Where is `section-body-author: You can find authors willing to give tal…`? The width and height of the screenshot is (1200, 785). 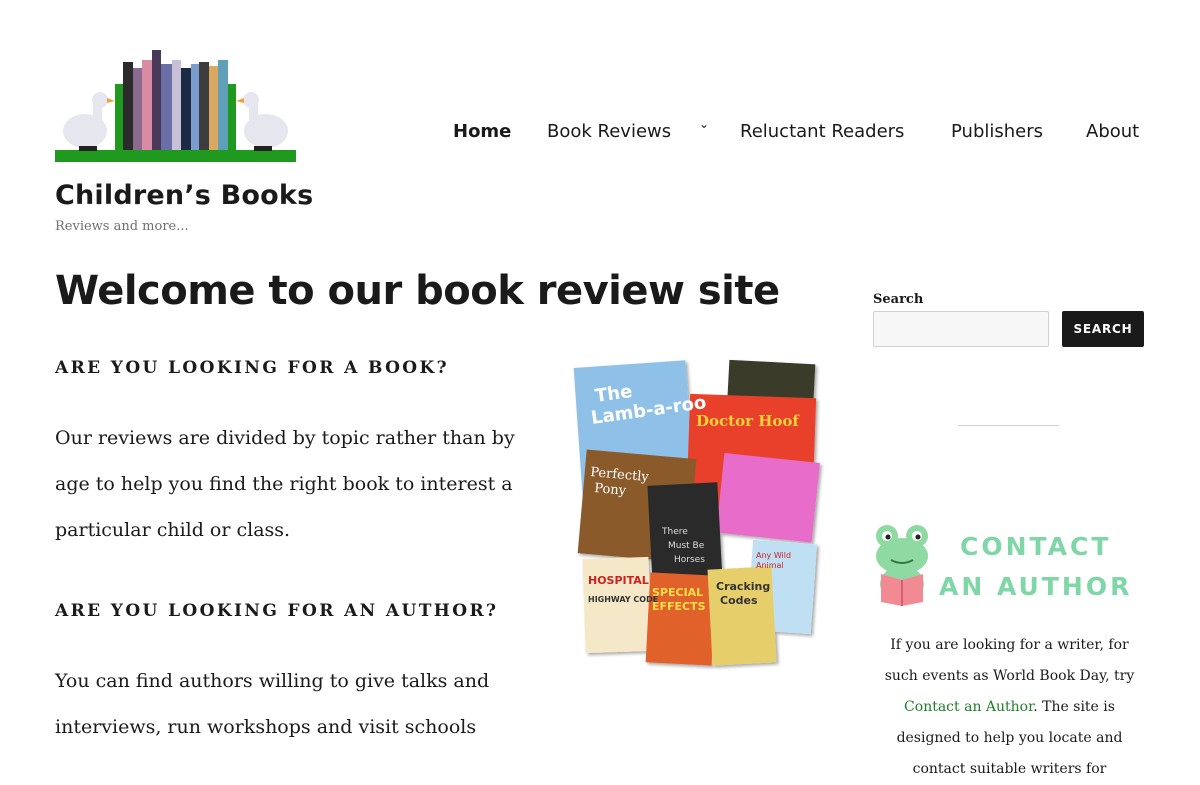 section-body-author: You can find authors willing to give tal… is located at coordinates (272, 704).